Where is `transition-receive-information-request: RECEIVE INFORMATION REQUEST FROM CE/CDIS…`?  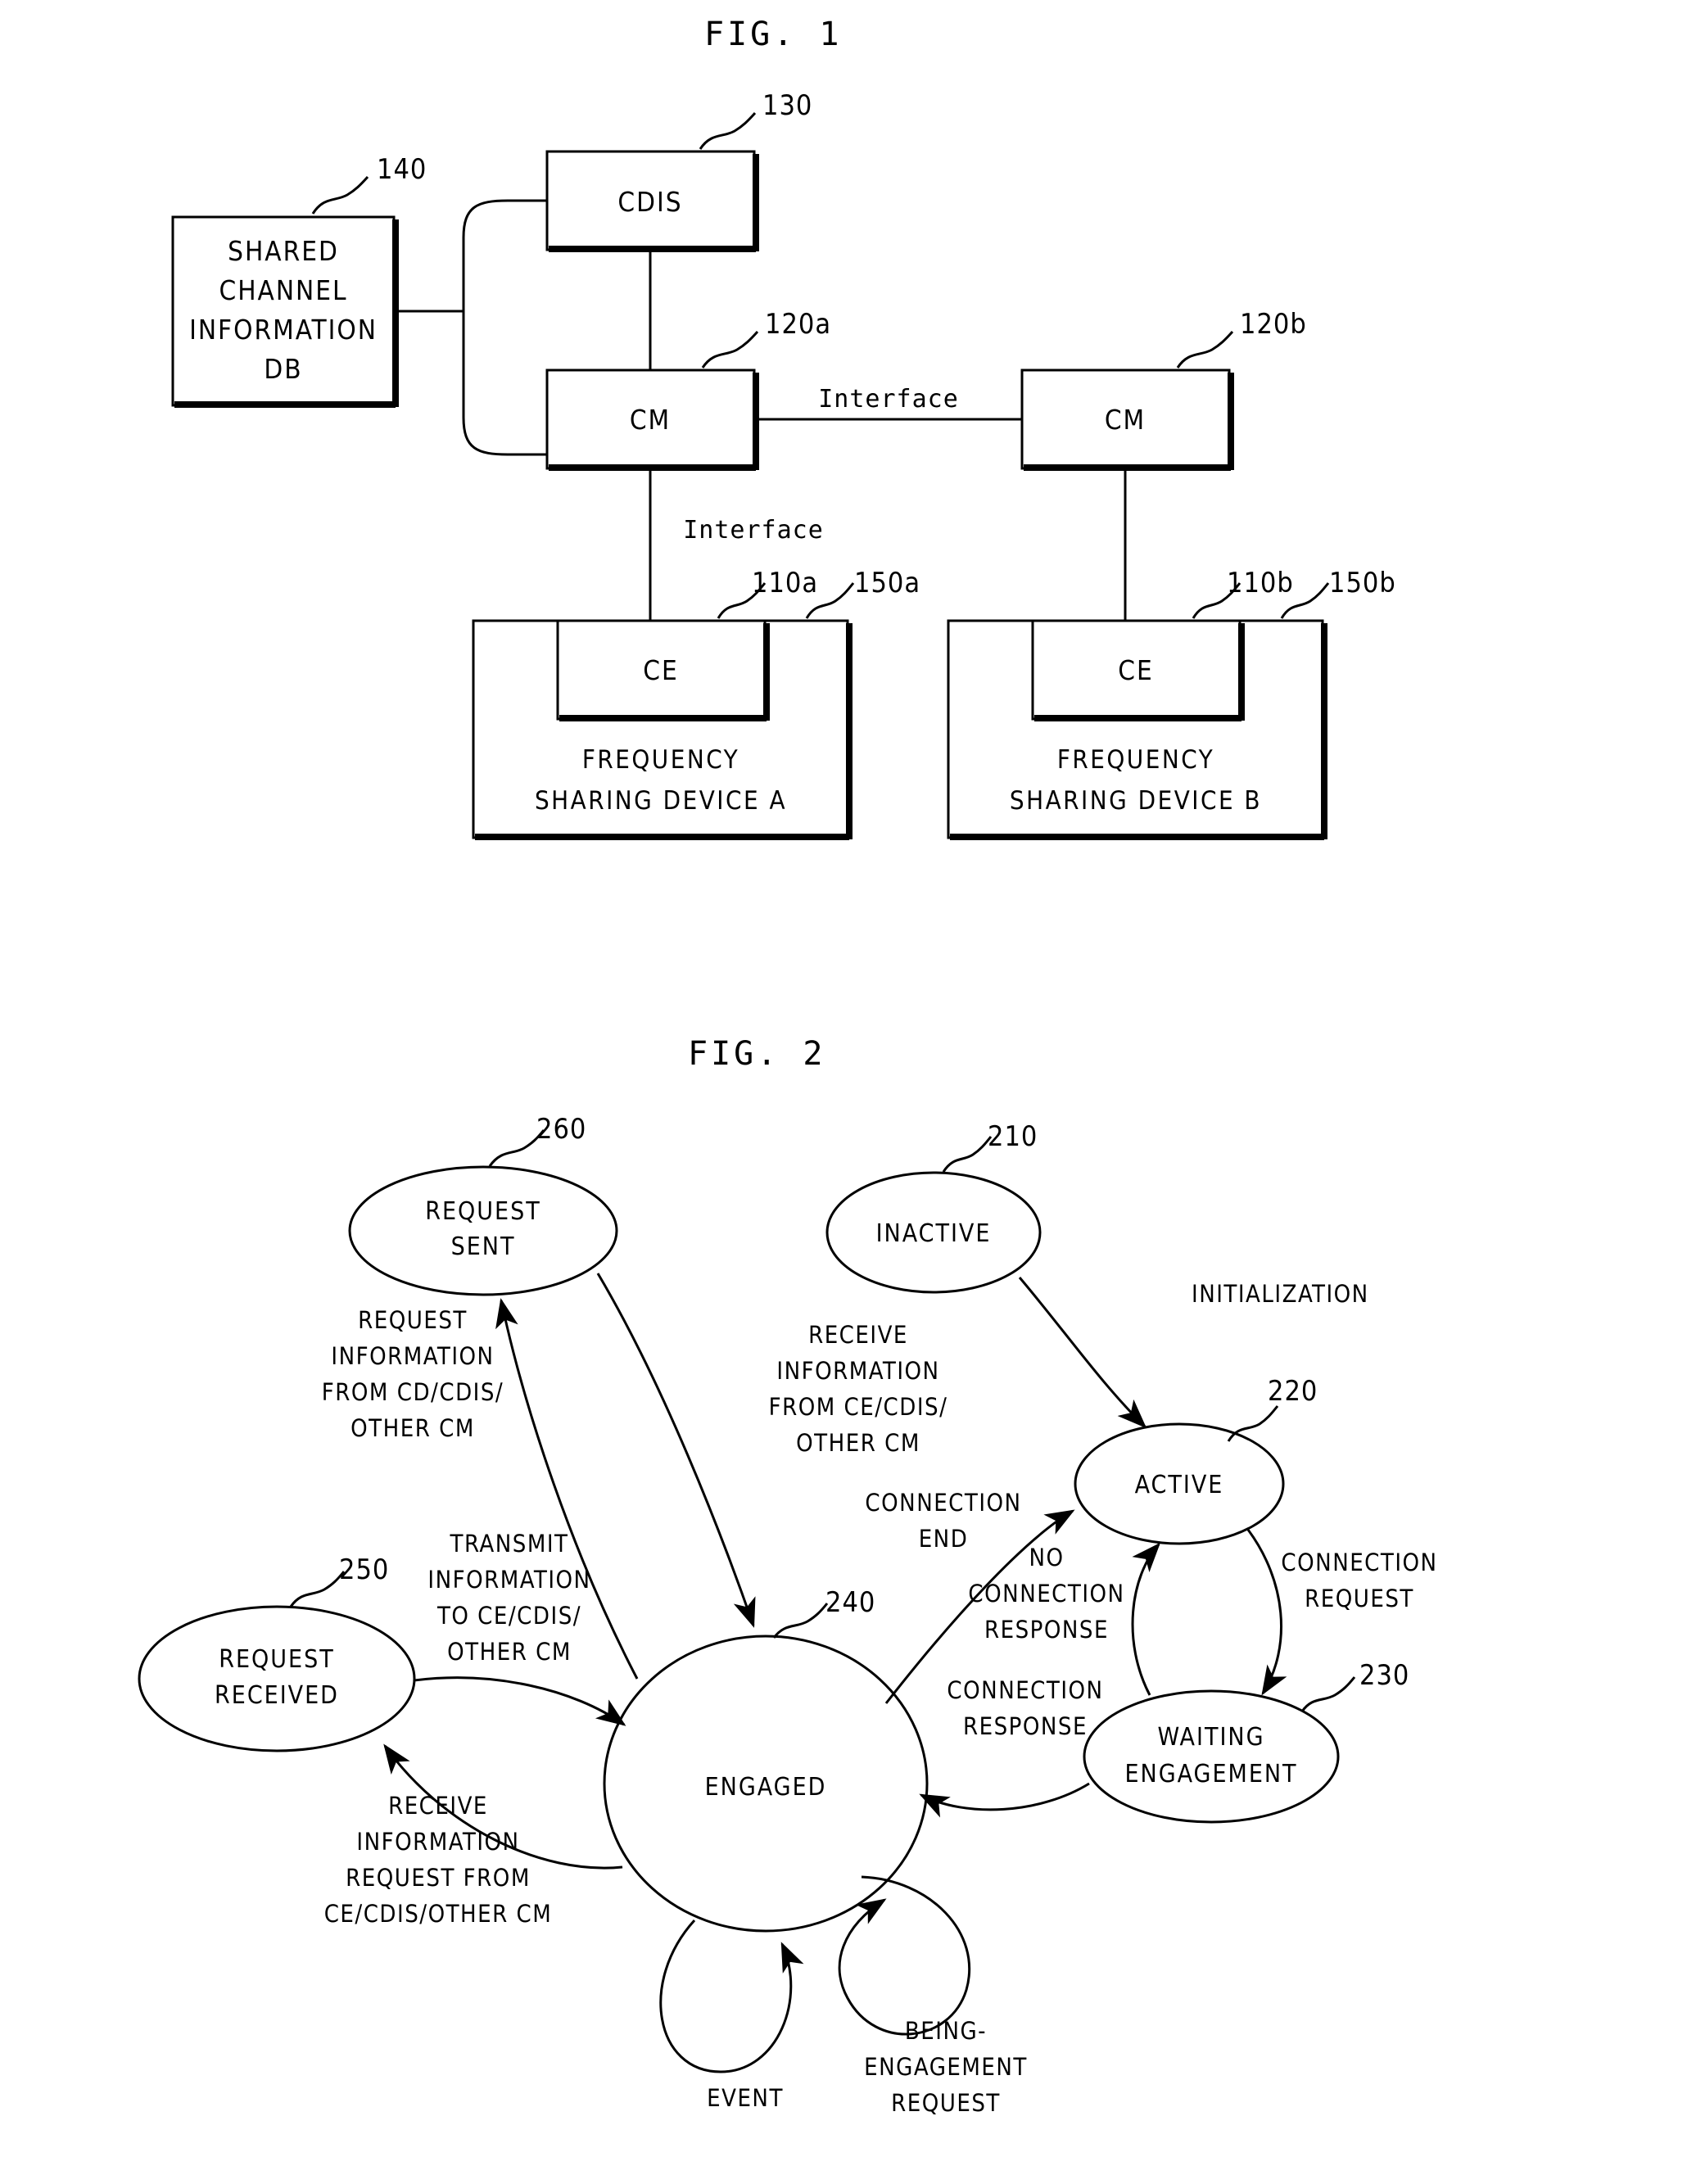 transition-receive-information-request: RECEIVE INFORMATION REQUEST FROM CE/CDIS… is located at coordinates (474, 1835).